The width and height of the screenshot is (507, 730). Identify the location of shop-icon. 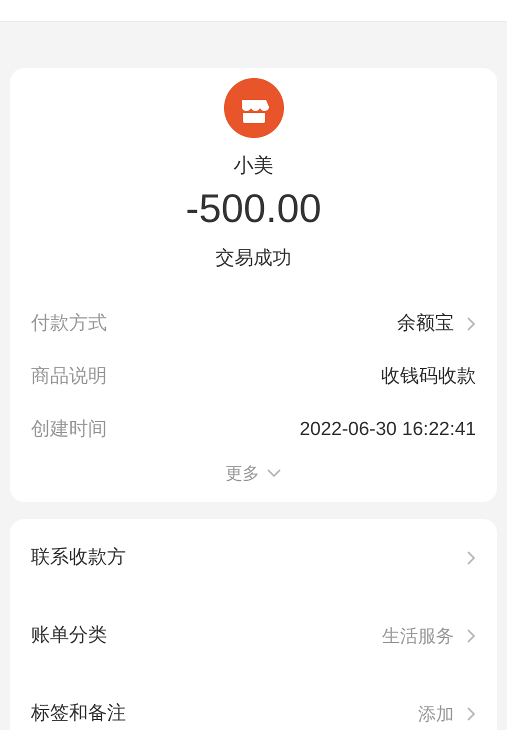
(254, 108).